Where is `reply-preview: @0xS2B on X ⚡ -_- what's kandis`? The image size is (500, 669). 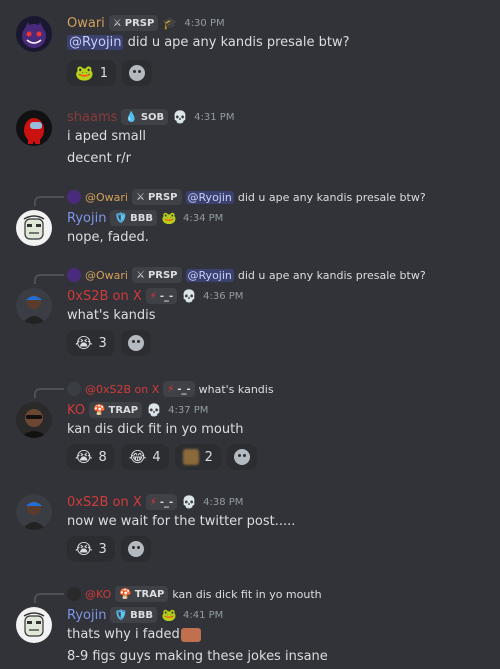
reply-preview: @0xS2B on X ⚡ -_- what's kandis is located at coordinates (170, 389).